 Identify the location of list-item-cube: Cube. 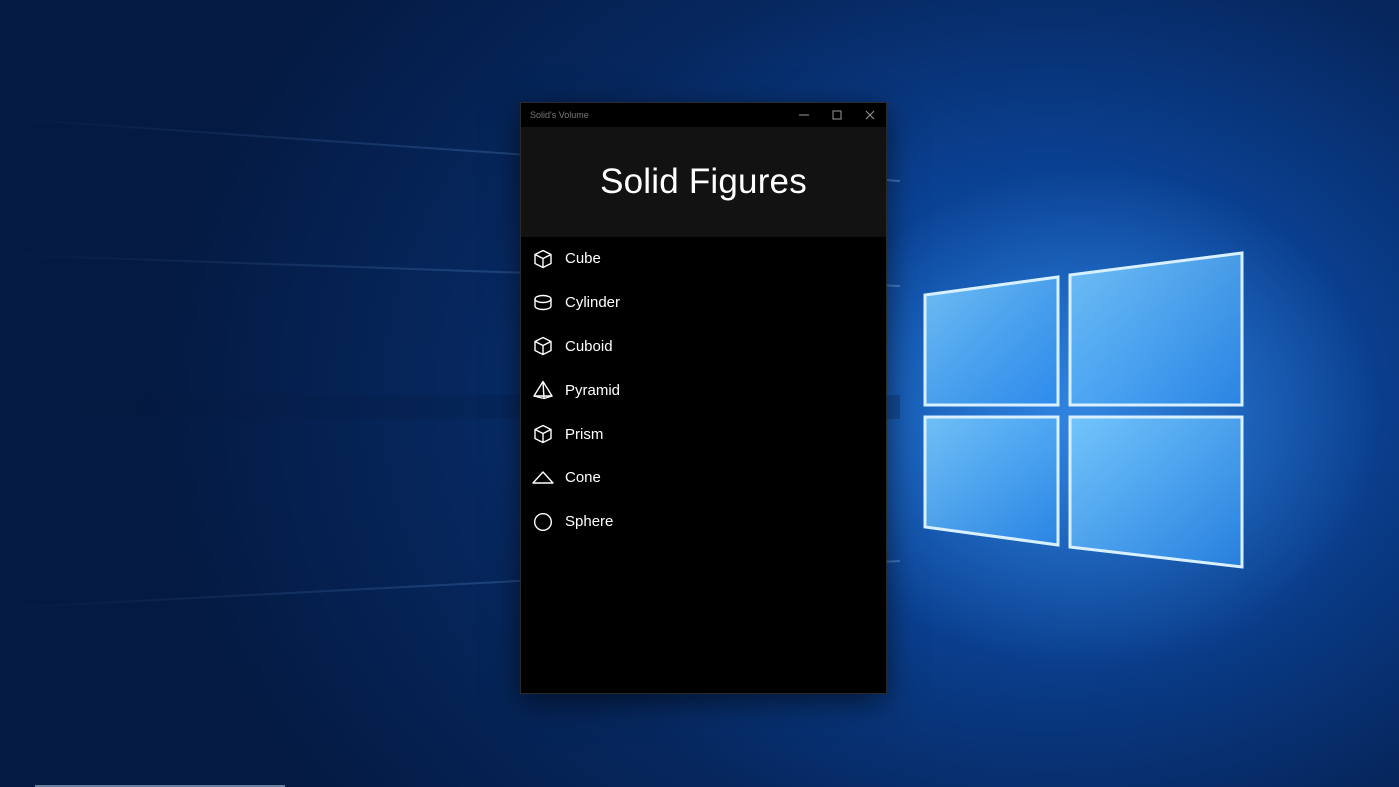
(703, 259).